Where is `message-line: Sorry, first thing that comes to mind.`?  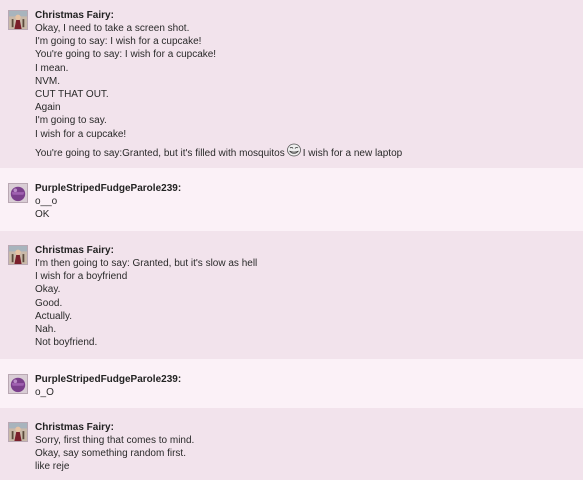 message-line: Sorry, first thing that comes to mind. is located at coordinates (115, 440).